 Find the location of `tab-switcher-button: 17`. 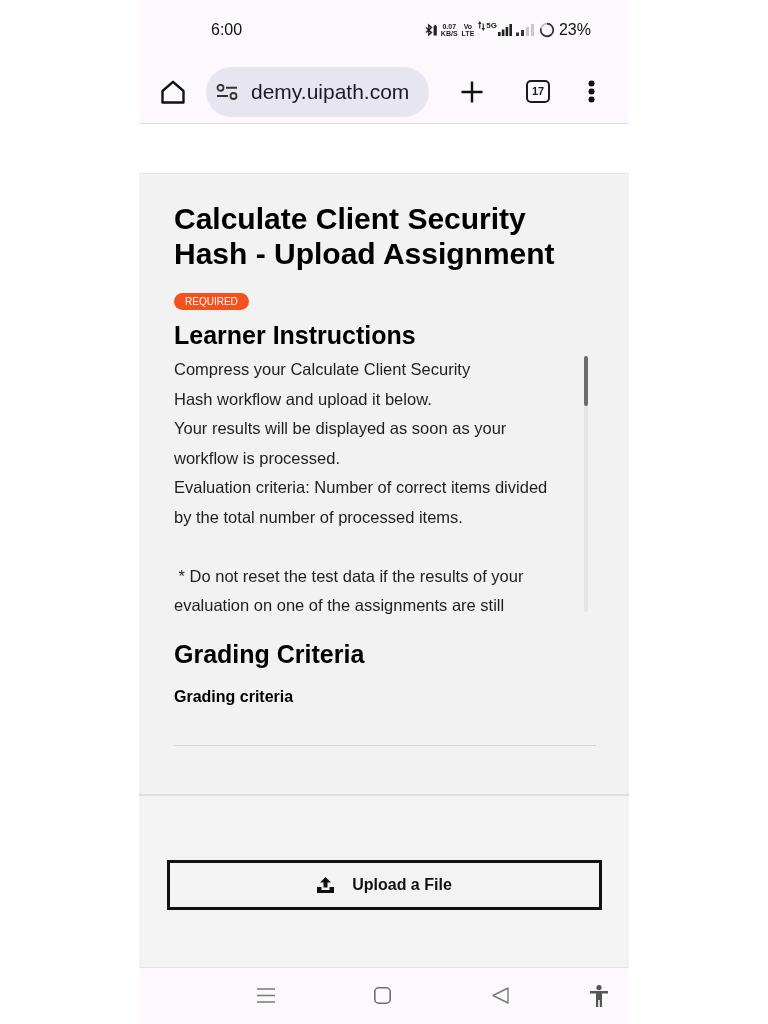

tab-switcher-button: 17 is located at coordinates (538, 91).